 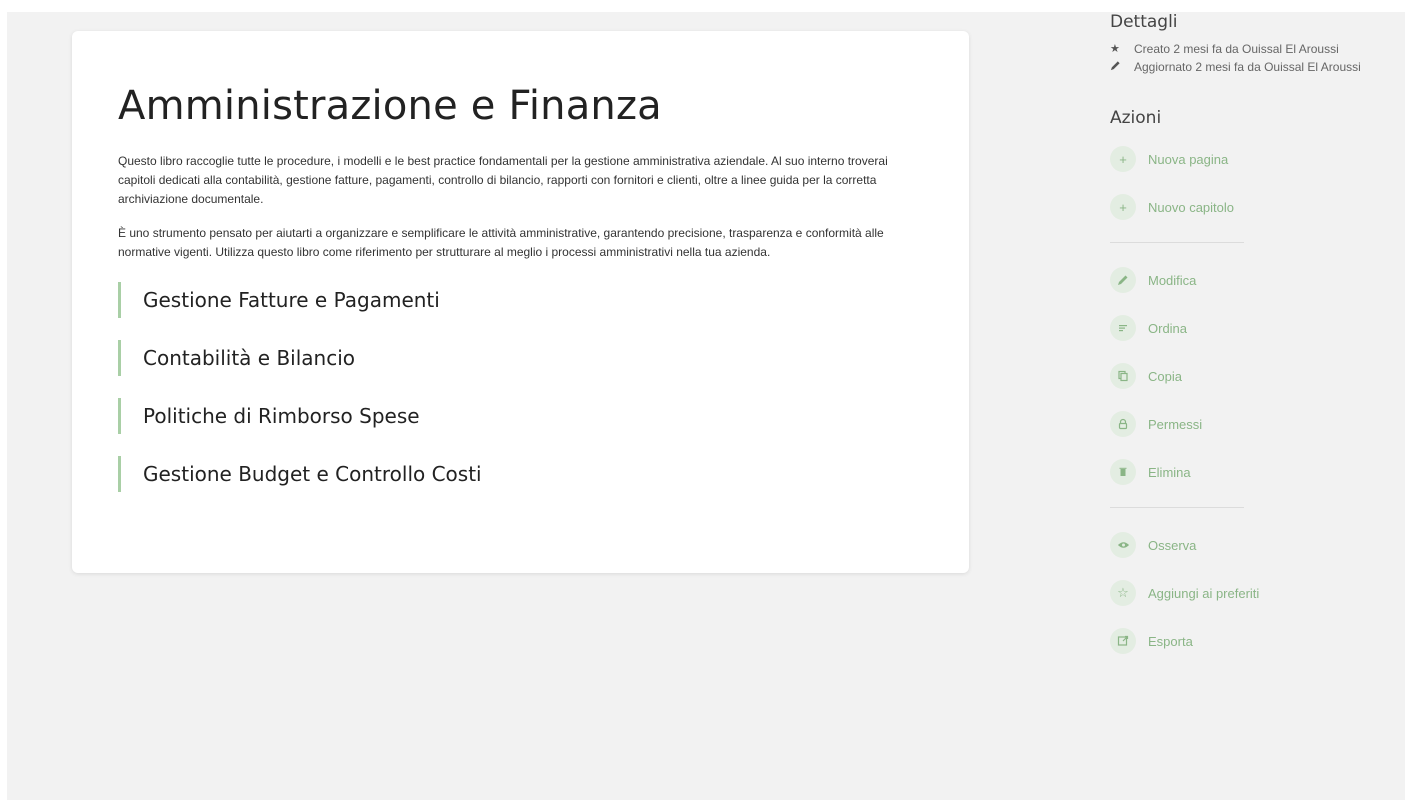 I want to click on chapter-link: Contabilità e Bilancio, so click(x=520, y=358).